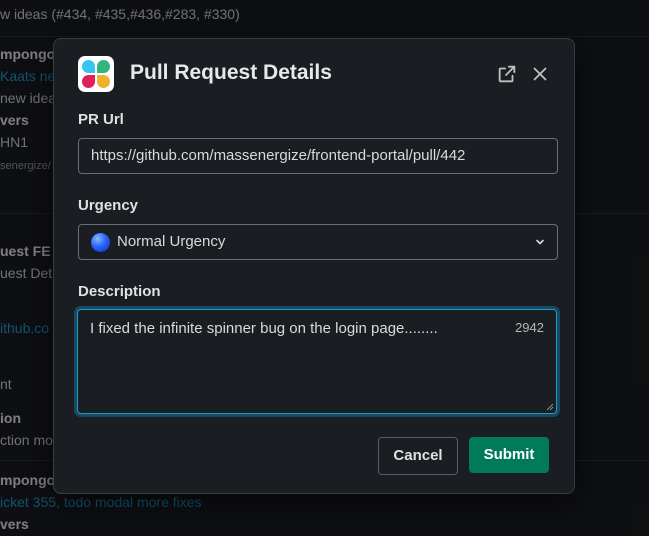 This screenshot has width=649, height=536. Describe the element at coordinates (509, 455) in the screenshot. I see `submit-button: Submit` at that location.